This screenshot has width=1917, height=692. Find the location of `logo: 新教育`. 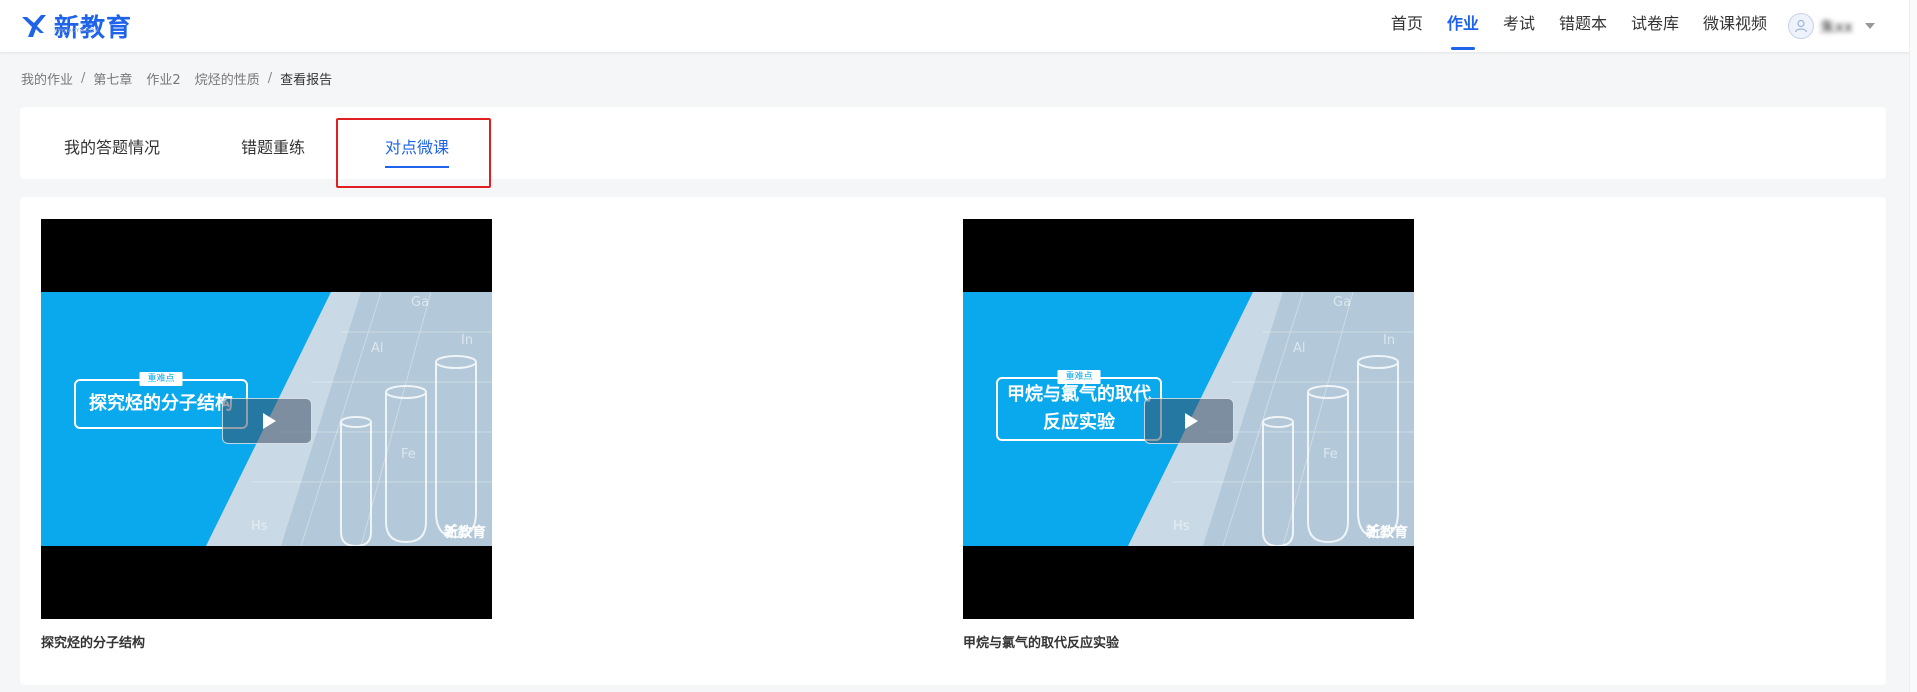

logo: 新教育 is located at coordinates (76, 26).